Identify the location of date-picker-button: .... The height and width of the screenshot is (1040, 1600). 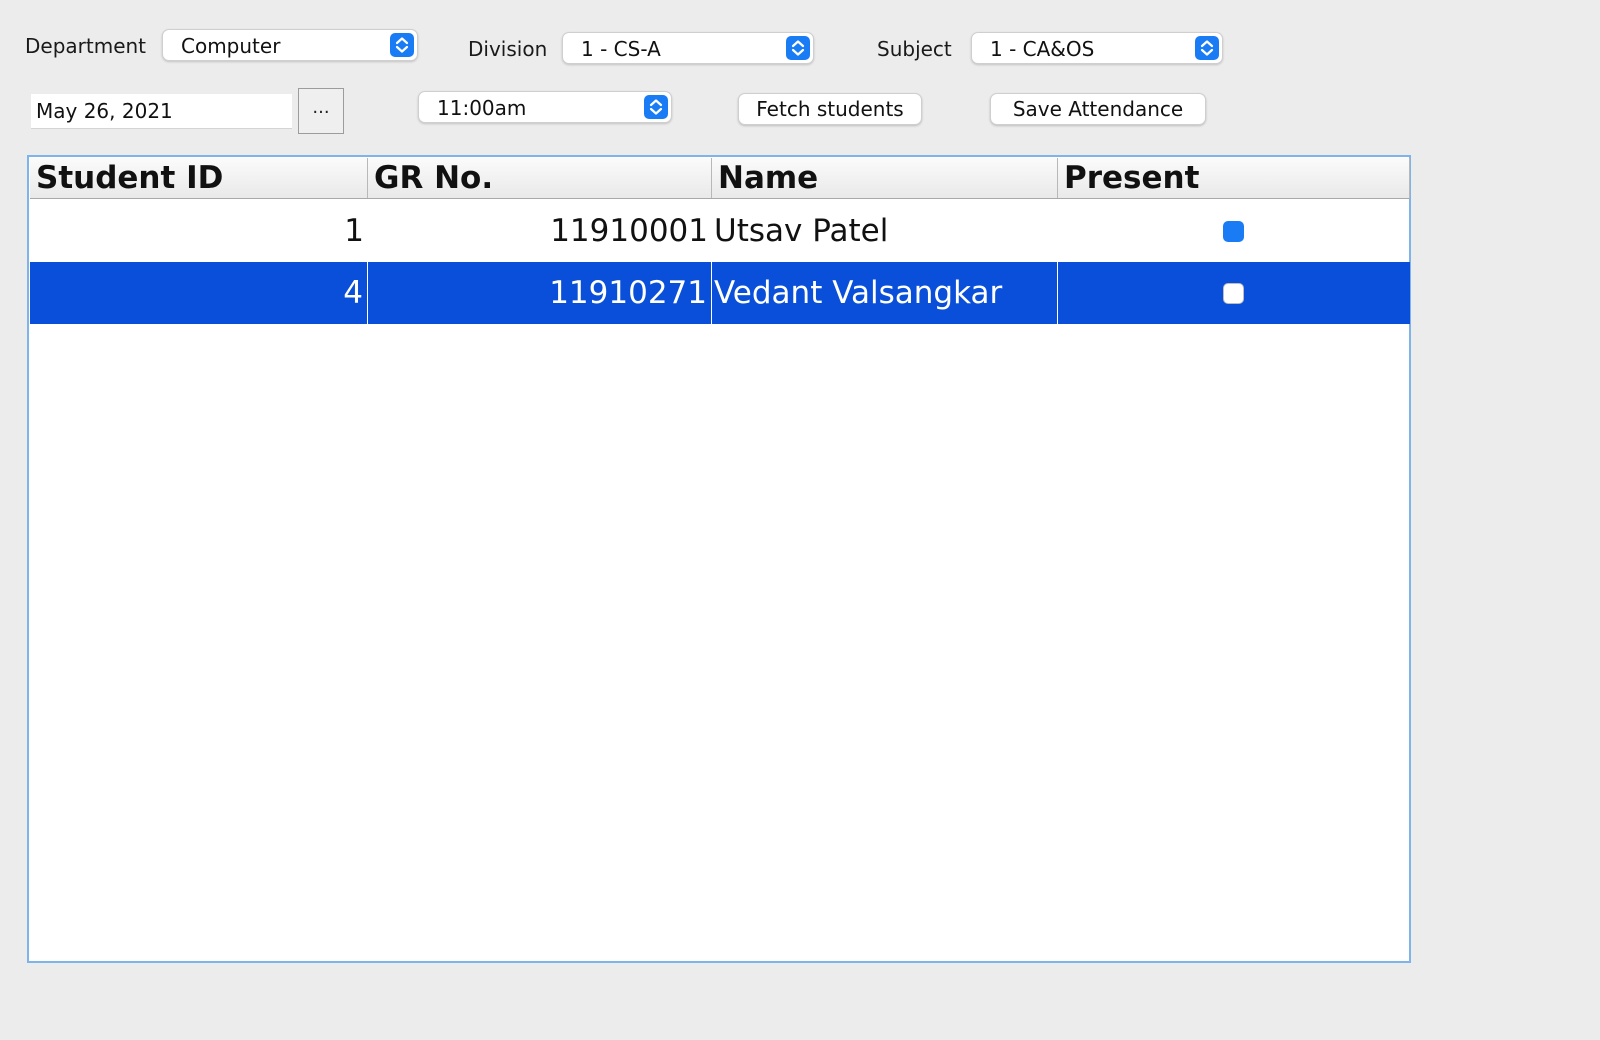
(321, 111).